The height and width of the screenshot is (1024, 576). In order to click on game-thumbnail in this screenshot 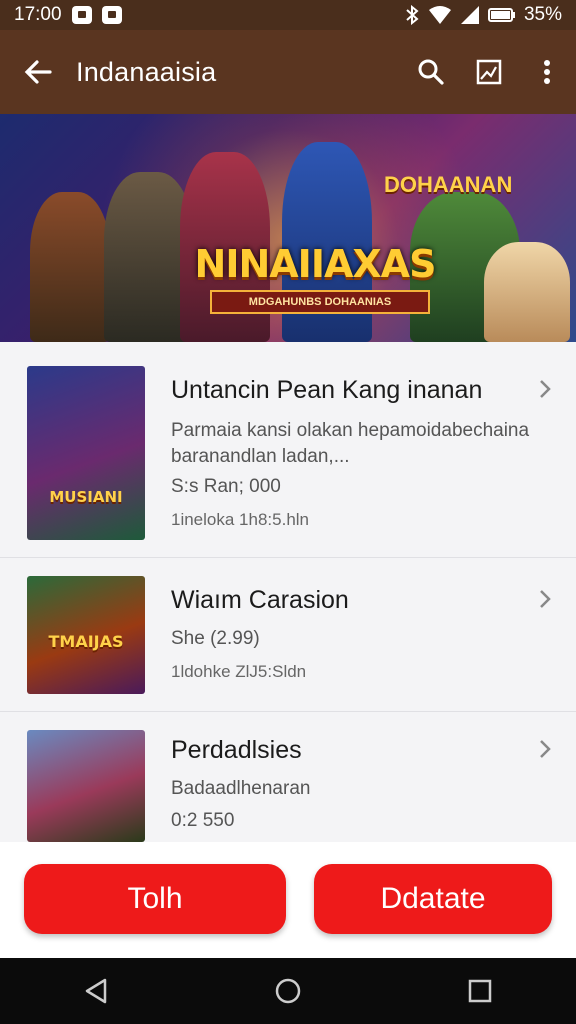, I will do `click(86, 786)`.